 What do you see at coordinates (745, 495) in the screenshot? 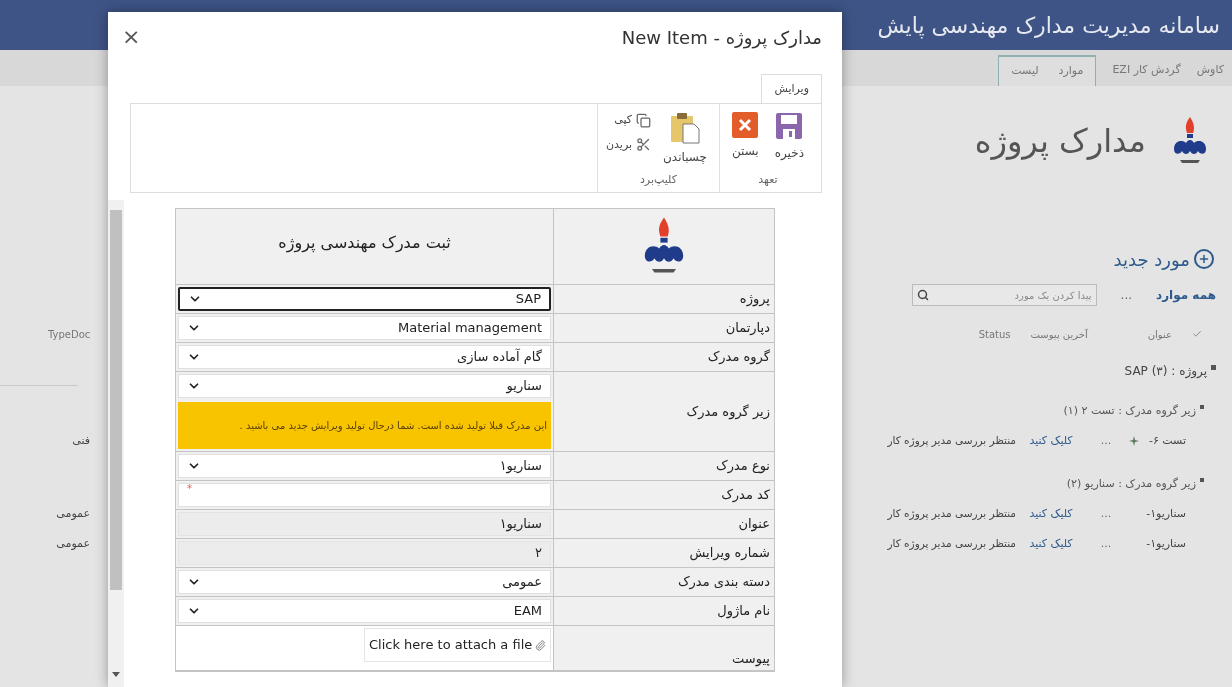
I see `field-label: کد مدرک` at bounding box center [745, 495].